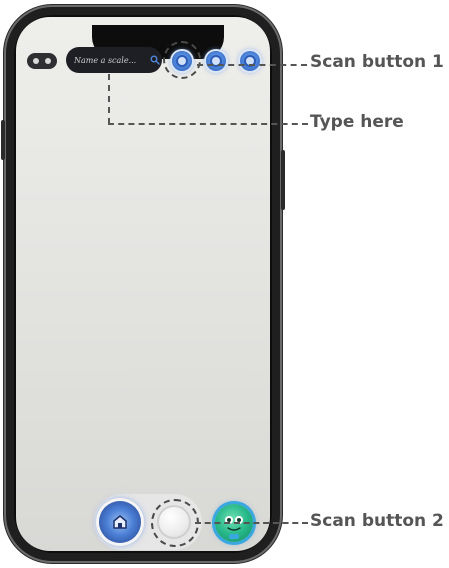 The height and width of the screenshot is (568, 449). What do you see at coordinates (250, 61) in the screenshot?
I see `scan-button-tertiary` at bounding box center [250, 61].